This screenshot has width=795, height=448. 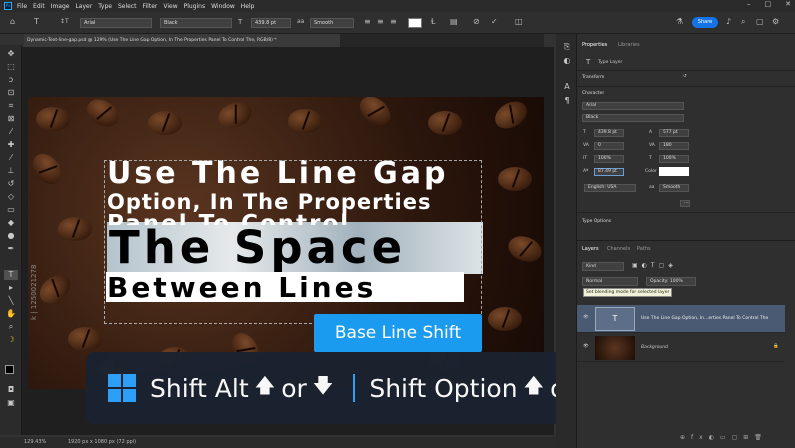 What do you see at coordinates (83, 6) in the screenshot?
I see `menu-layer: Layer` at bounding box center [83, 6].